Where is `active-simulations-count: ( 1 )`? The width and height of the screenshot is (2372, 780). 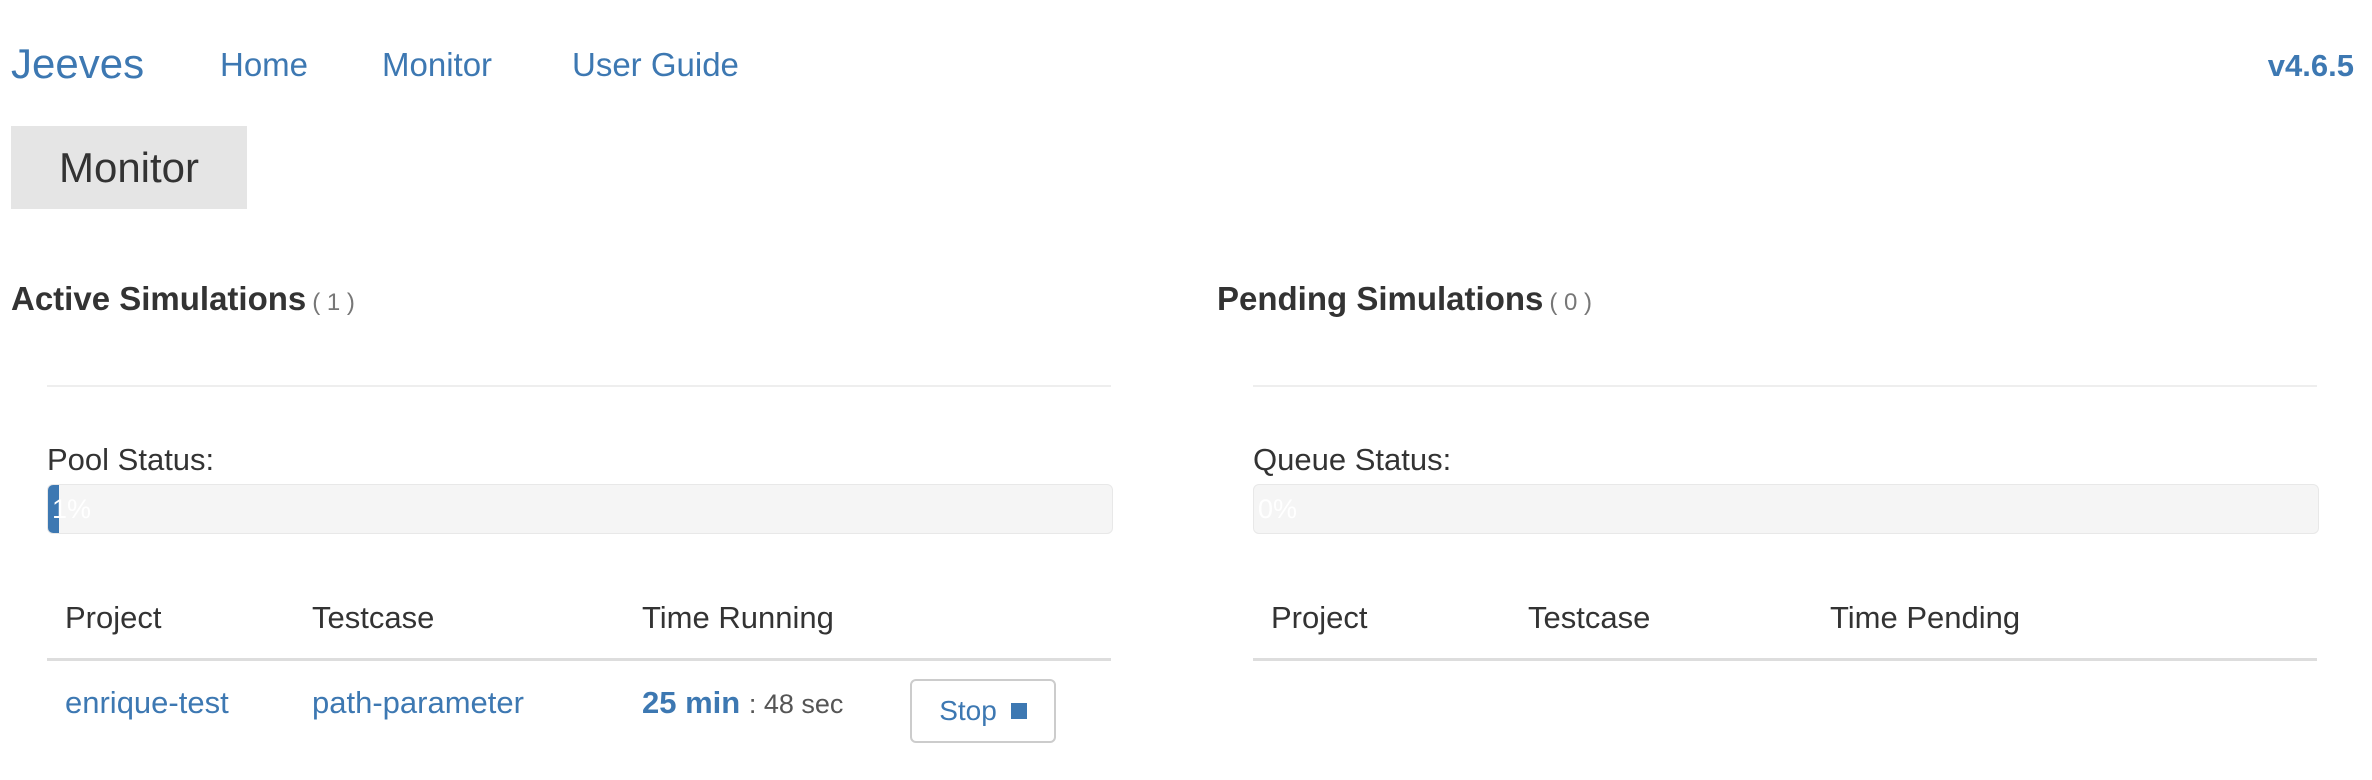 active-simulations-count: ( 1 ) is located at coordinates (333, 302).